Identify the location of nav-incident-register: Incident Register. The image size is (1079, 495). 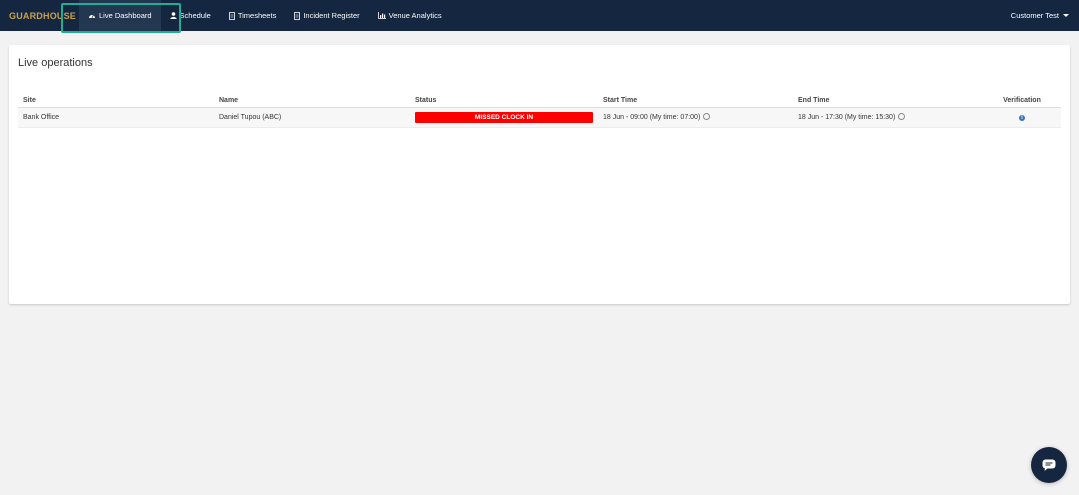
(326, 15).